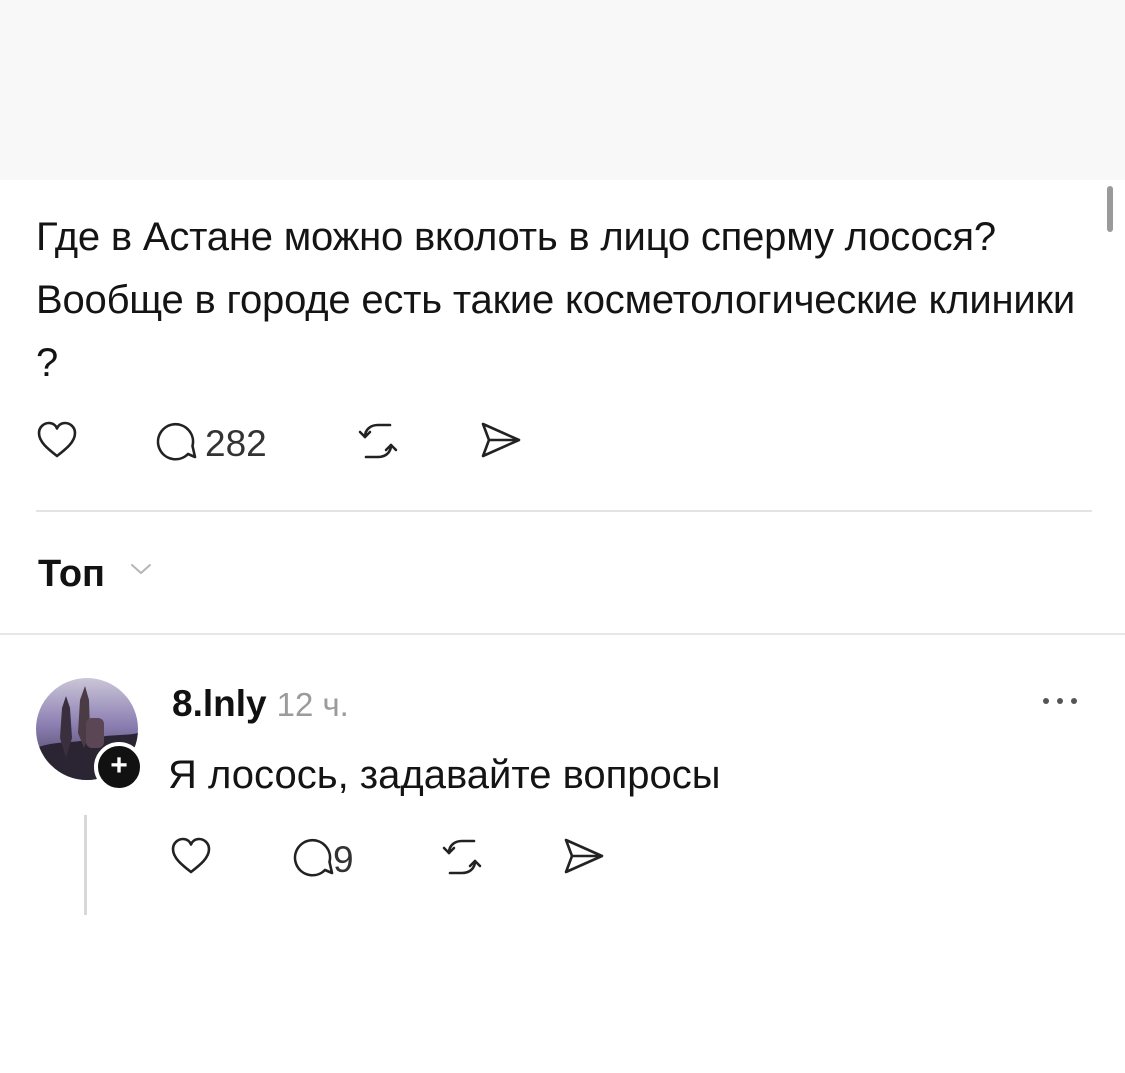  Describe the element at coordinates (219, 703) in the screenshot. I see `username: 8.lnly` at that location.